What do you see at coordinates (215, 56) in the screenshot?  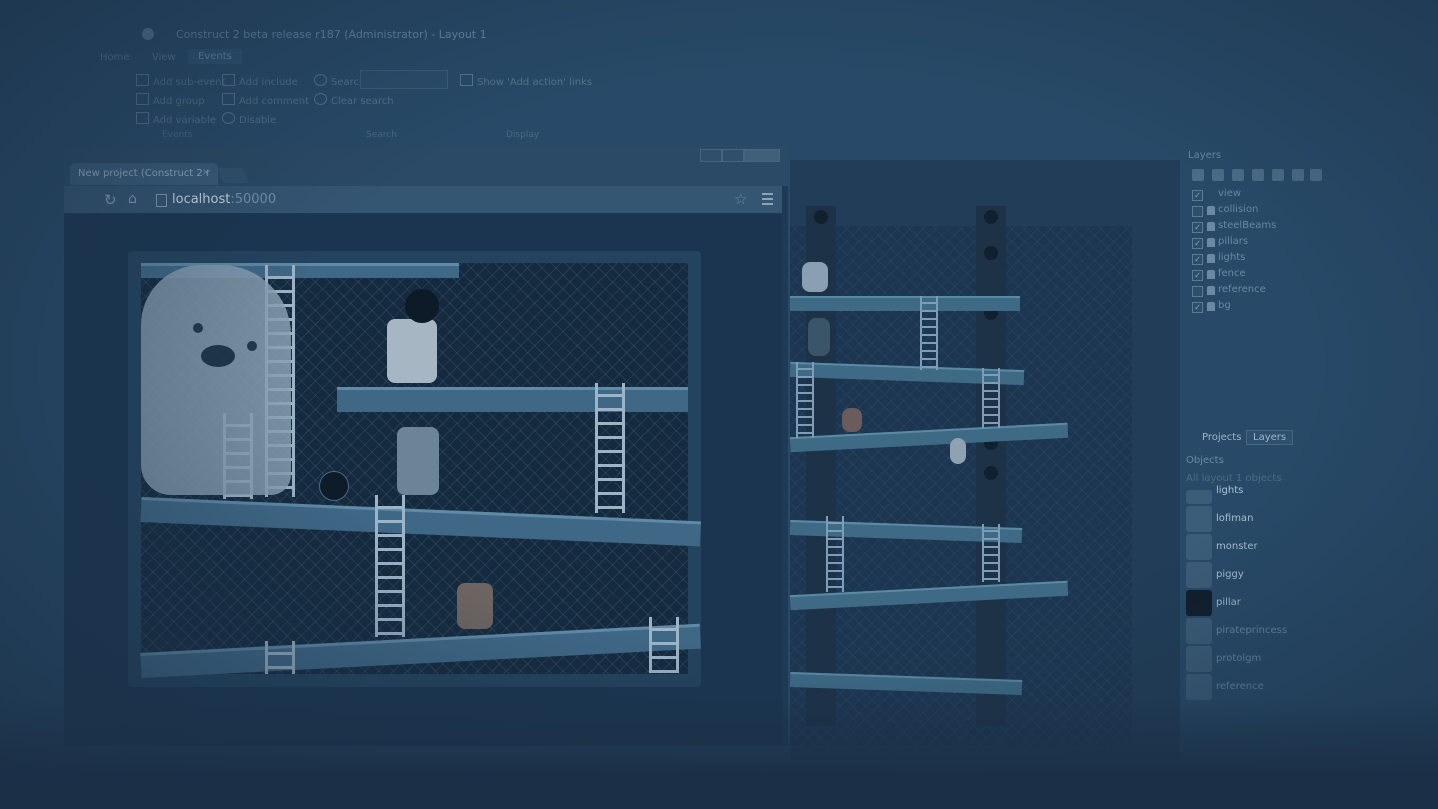 I see `menu-events: Events` at bounding box center [215, 56].